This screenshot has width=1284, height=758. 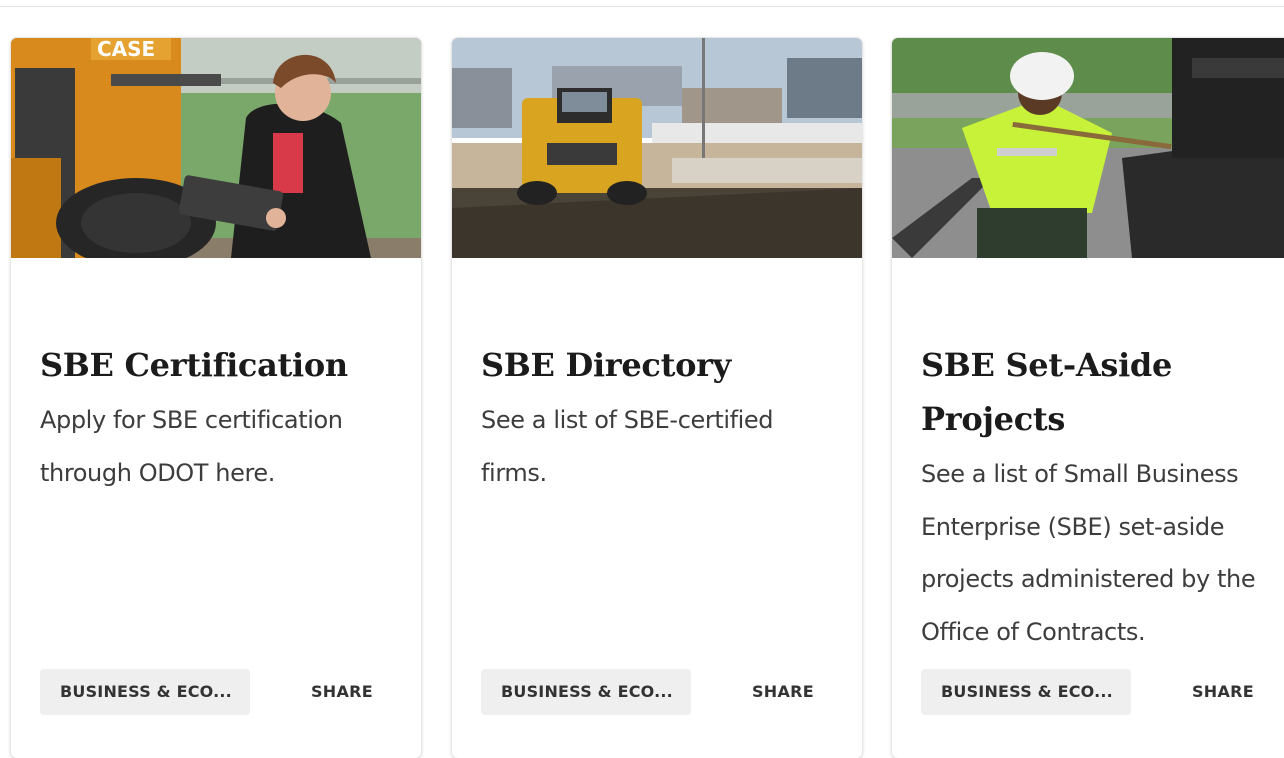 I want to click on card-title: SBE Directory, so click(x=661, y=365).